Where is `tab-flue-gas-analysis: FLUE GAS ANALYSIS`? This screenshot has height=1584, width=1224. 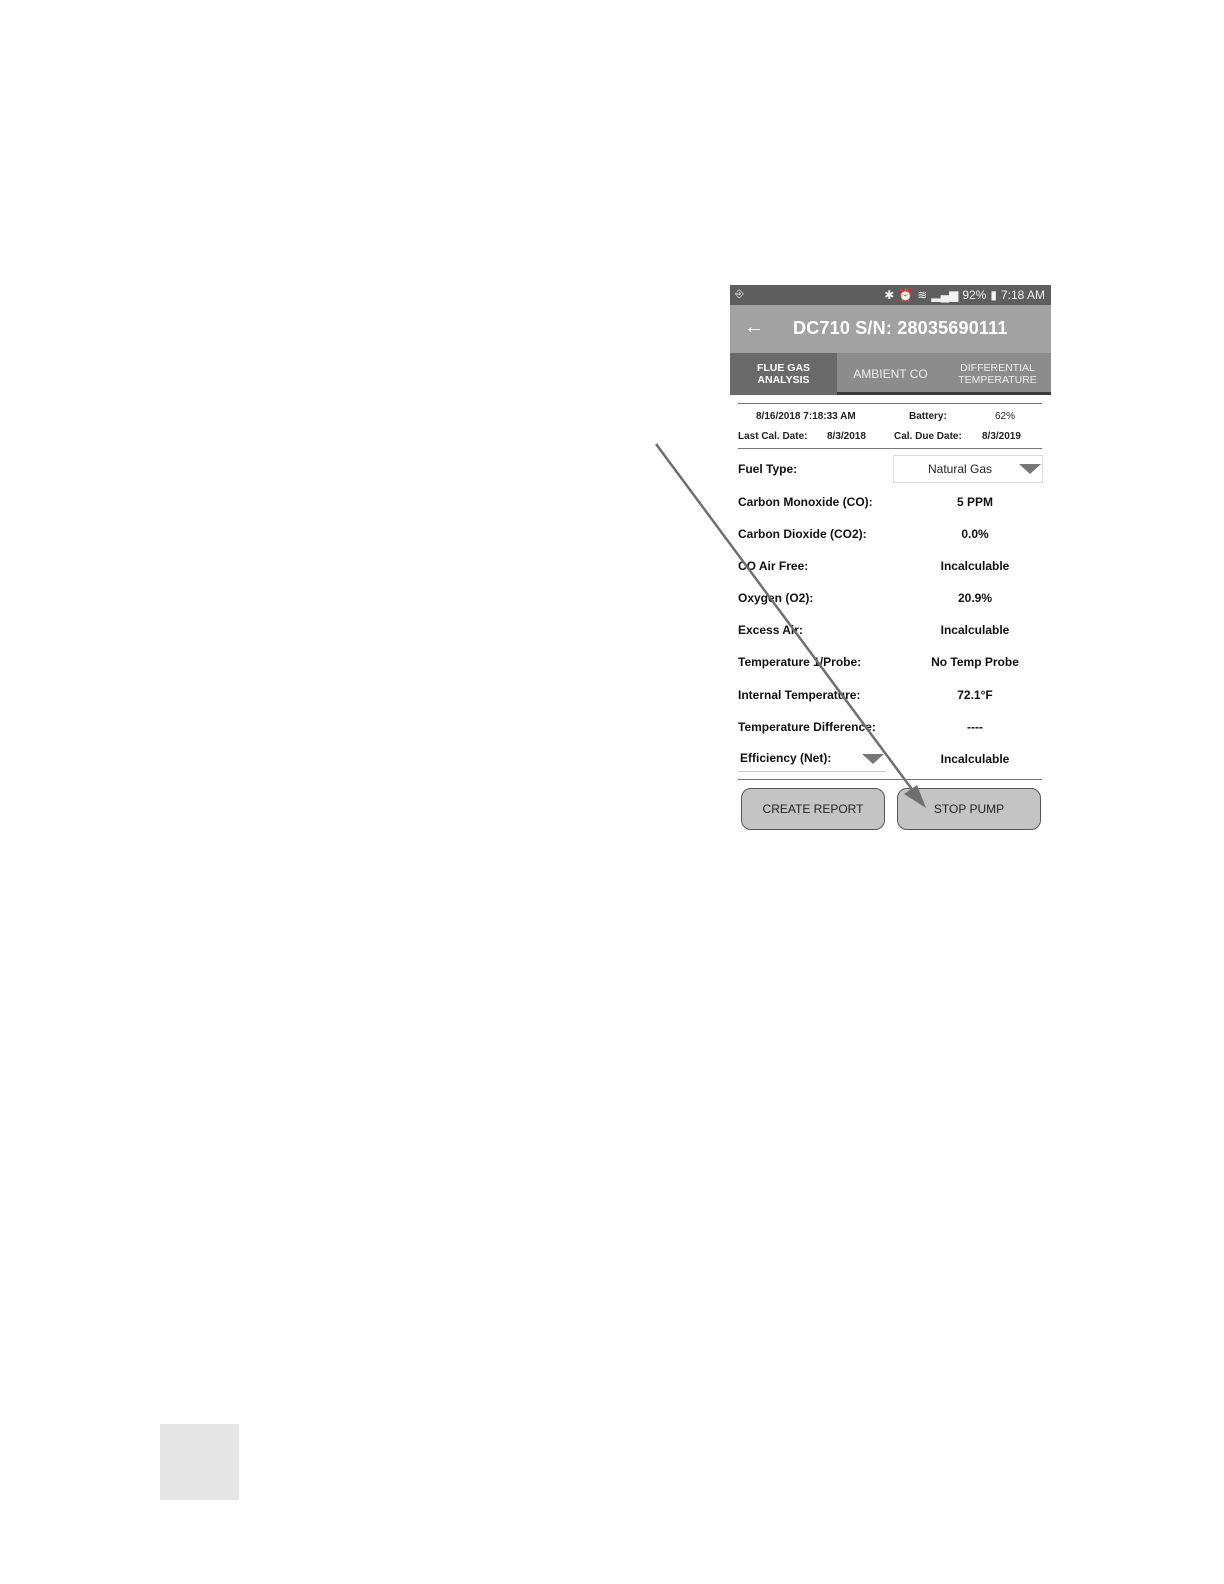
tab-flue-gas-analysis: FLUE GAS ANALYSIS is located at coordinates (783, 374).